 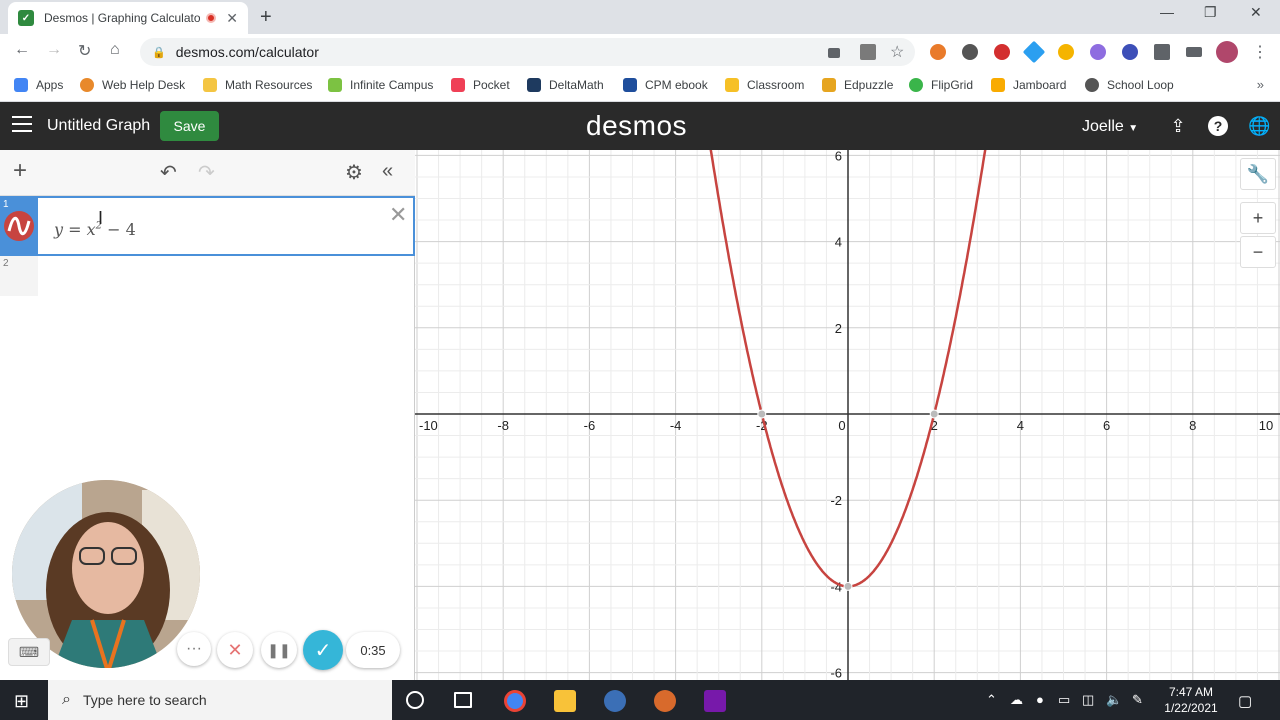 I want to click on bookmark-school-loop: School Loop, so click(x=1129, y=85).